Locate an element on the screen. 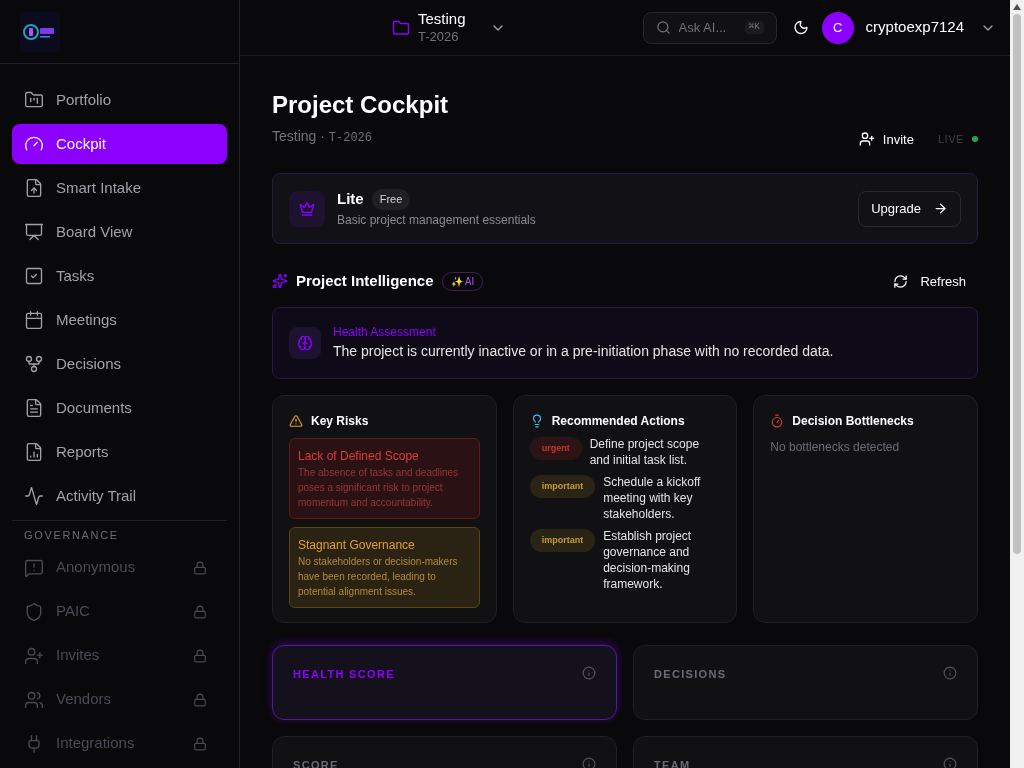 The height and width of the screenshot is (768, 1024). refresh-icon is located at coordinates (901, 281).